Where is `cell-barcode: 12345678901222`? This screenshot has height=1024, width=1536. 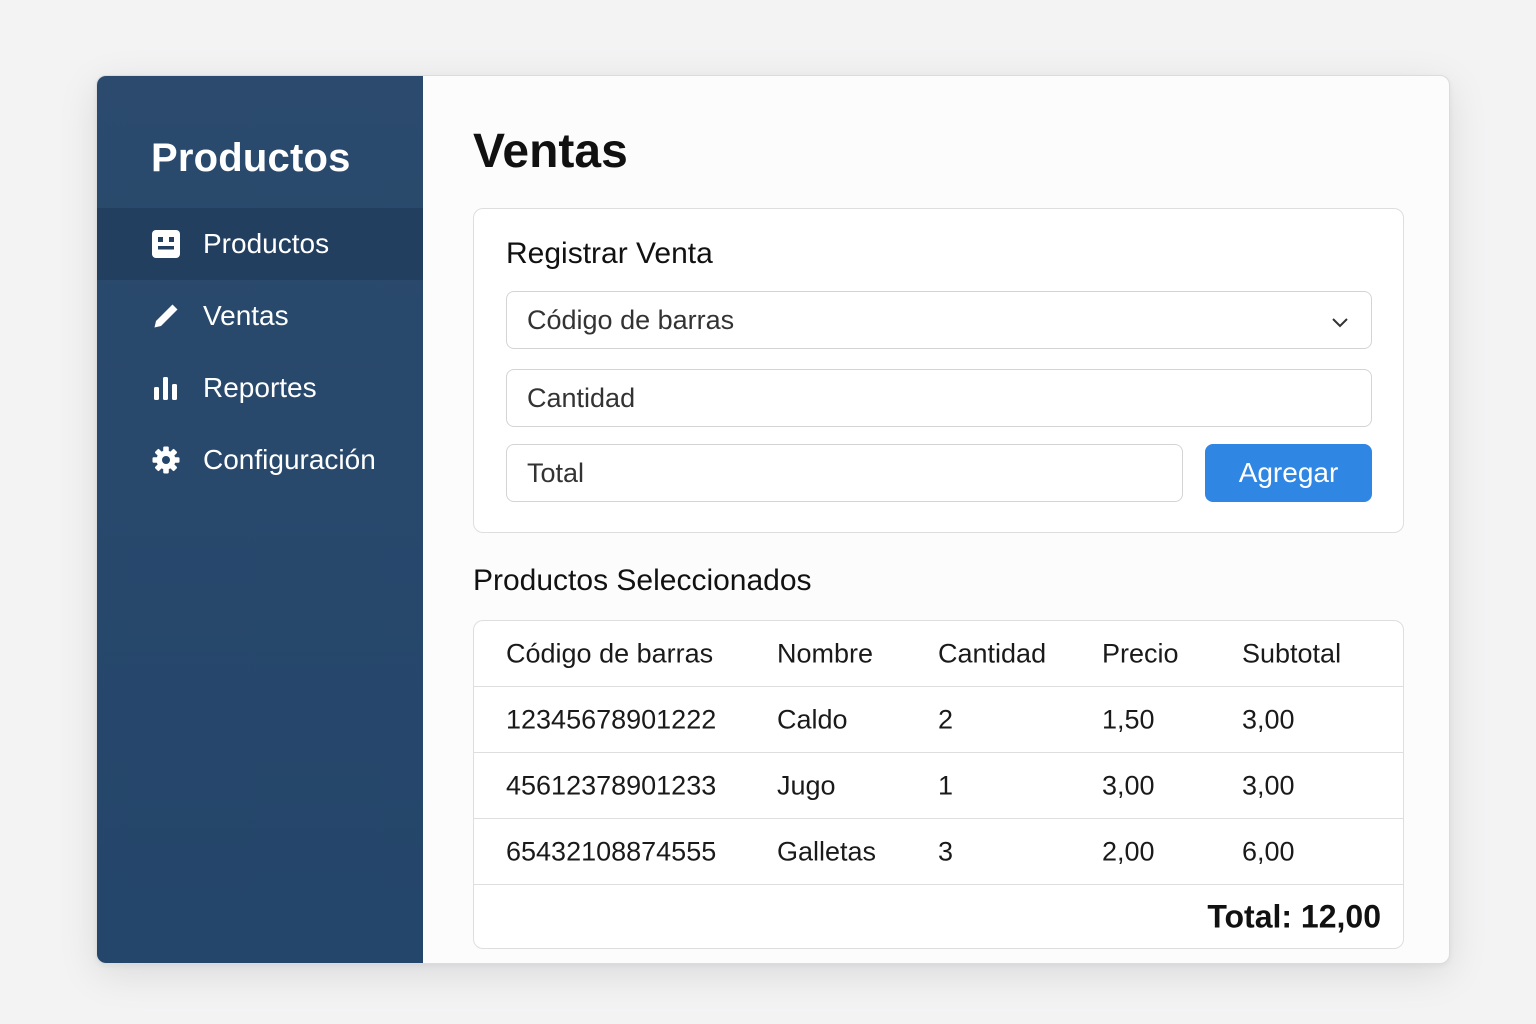
cell-barcode: 12345678901222 is located at coordinates (611, 719).